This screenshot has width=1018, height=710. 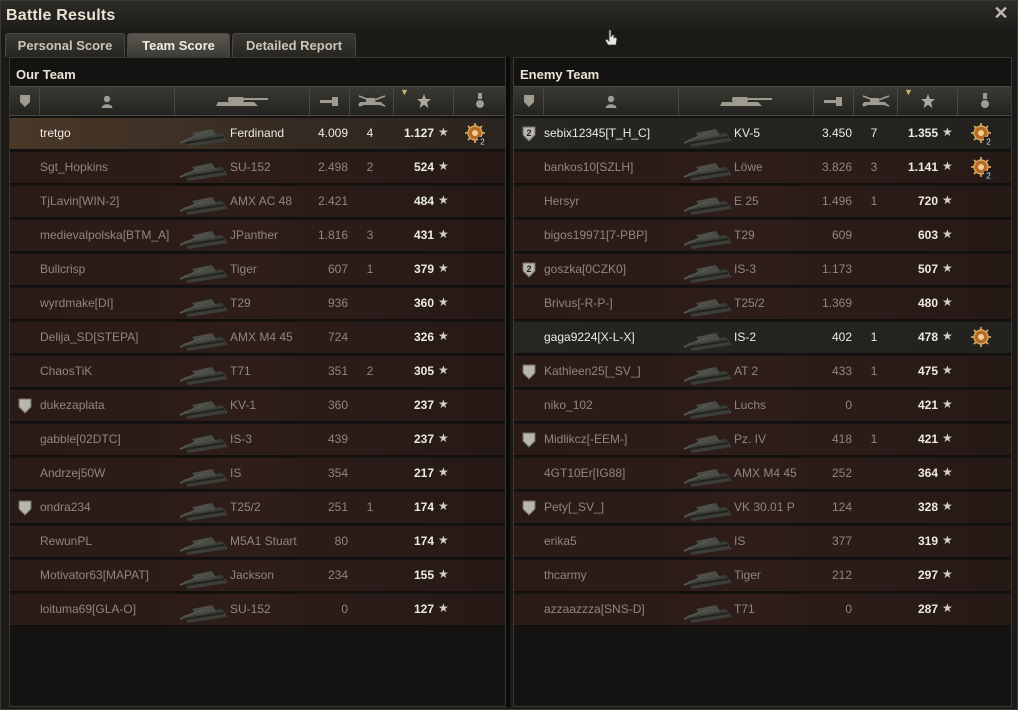 What do you see at coordinates (574, 507) in the screenshot?
I see `player-name: Pety[_SV_]` at bounding box center [574, 507].